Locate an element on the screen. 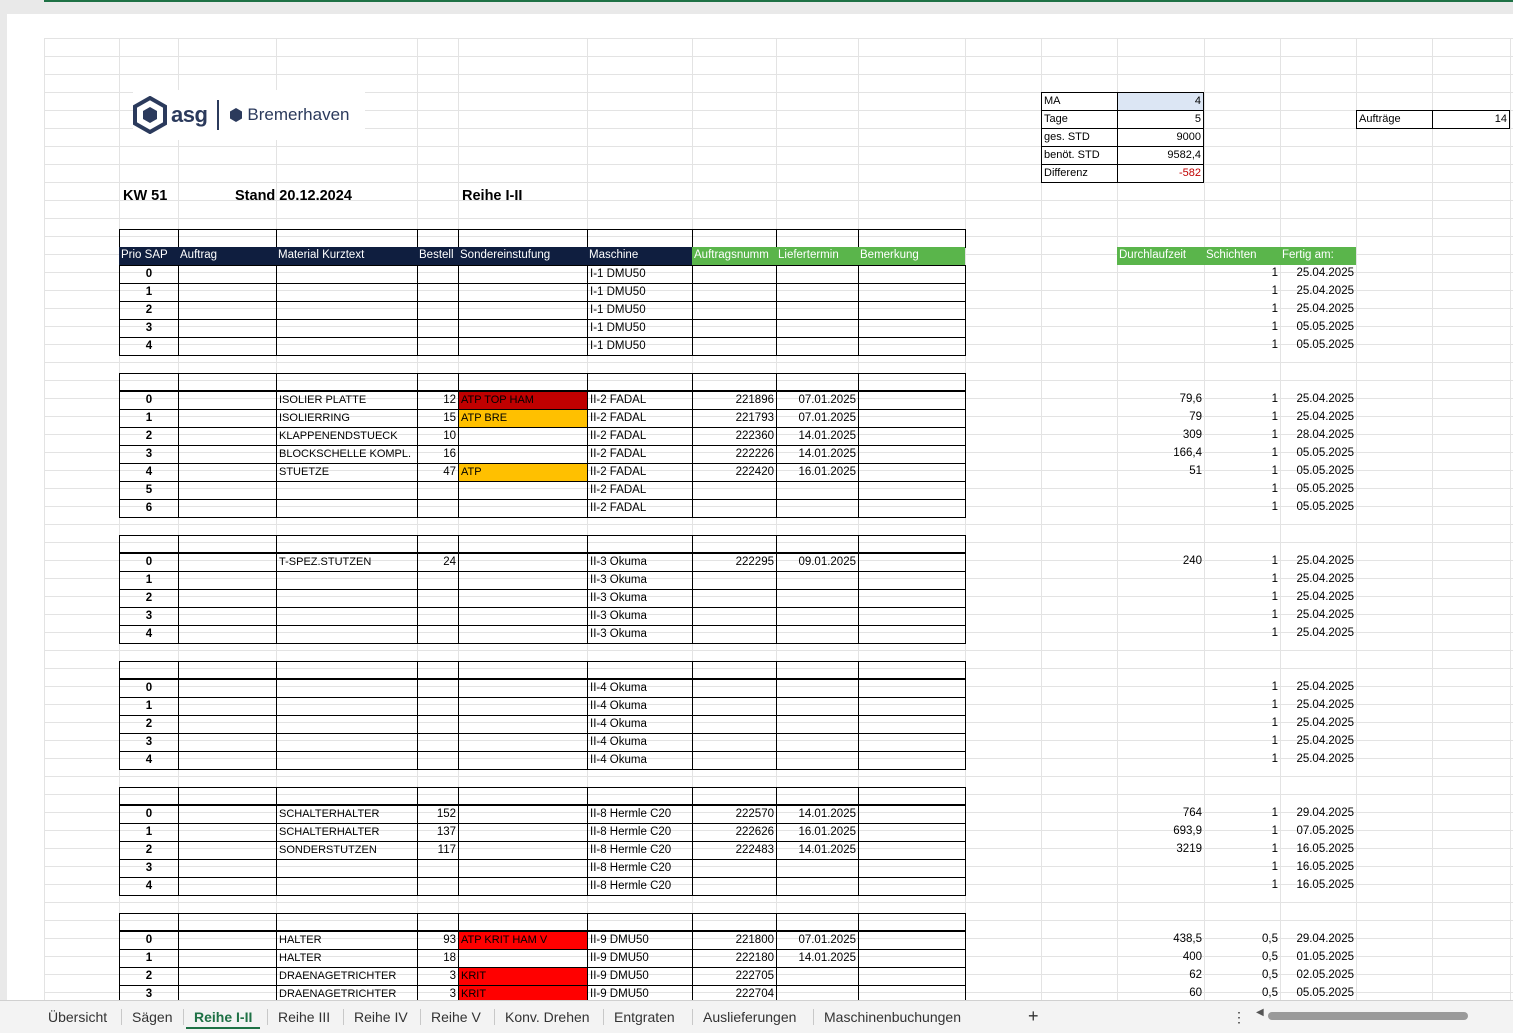 The height and width of the screenshot is (1033, 1513). horizontal-scrollbar: ◀ is located at coordinates (1381, 1014).